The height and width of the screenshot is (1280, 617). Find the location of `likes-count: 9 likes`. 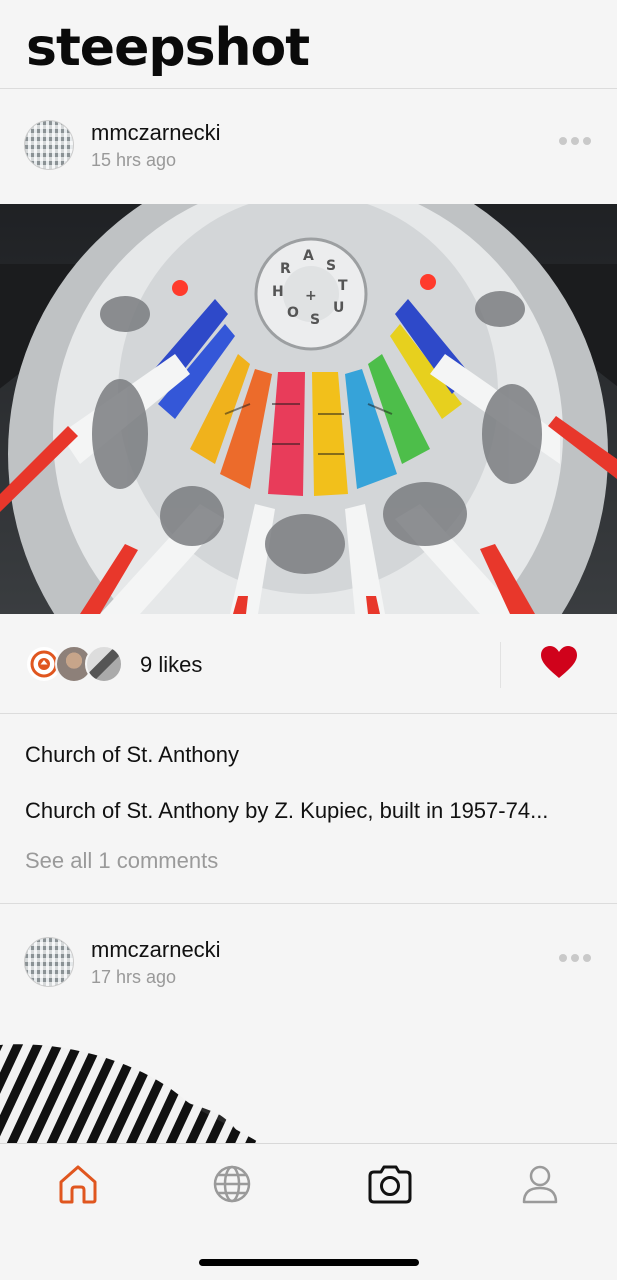

likes-count: 9 likes is located at coordinates (171, 665).